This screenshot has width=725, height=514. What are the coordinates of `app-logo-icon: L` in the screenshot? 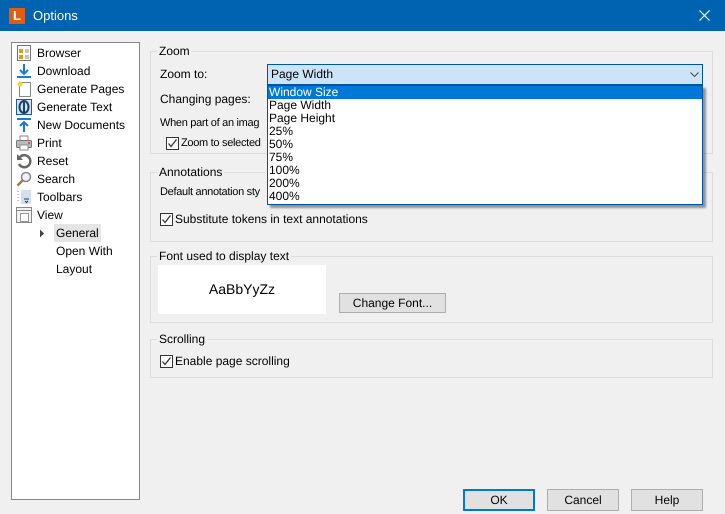 It's located at (17, 16).